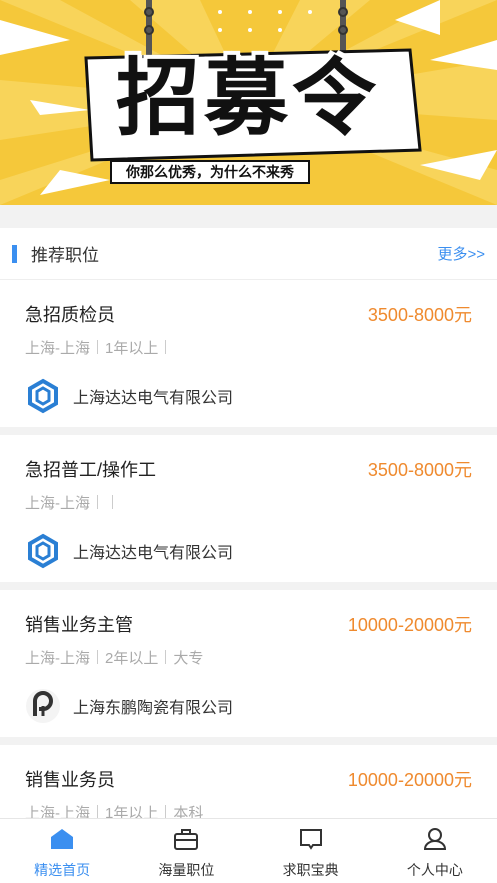 The image size is (497, 883). Describe the element at coordinates (248, 809) in the screenshot. I see `job-tags: 上海-上海 1年以上 本科` at that location.